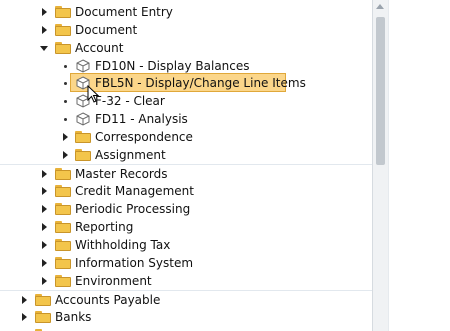  I want to click on node-label: Withholding Tax, so click(123, 245).